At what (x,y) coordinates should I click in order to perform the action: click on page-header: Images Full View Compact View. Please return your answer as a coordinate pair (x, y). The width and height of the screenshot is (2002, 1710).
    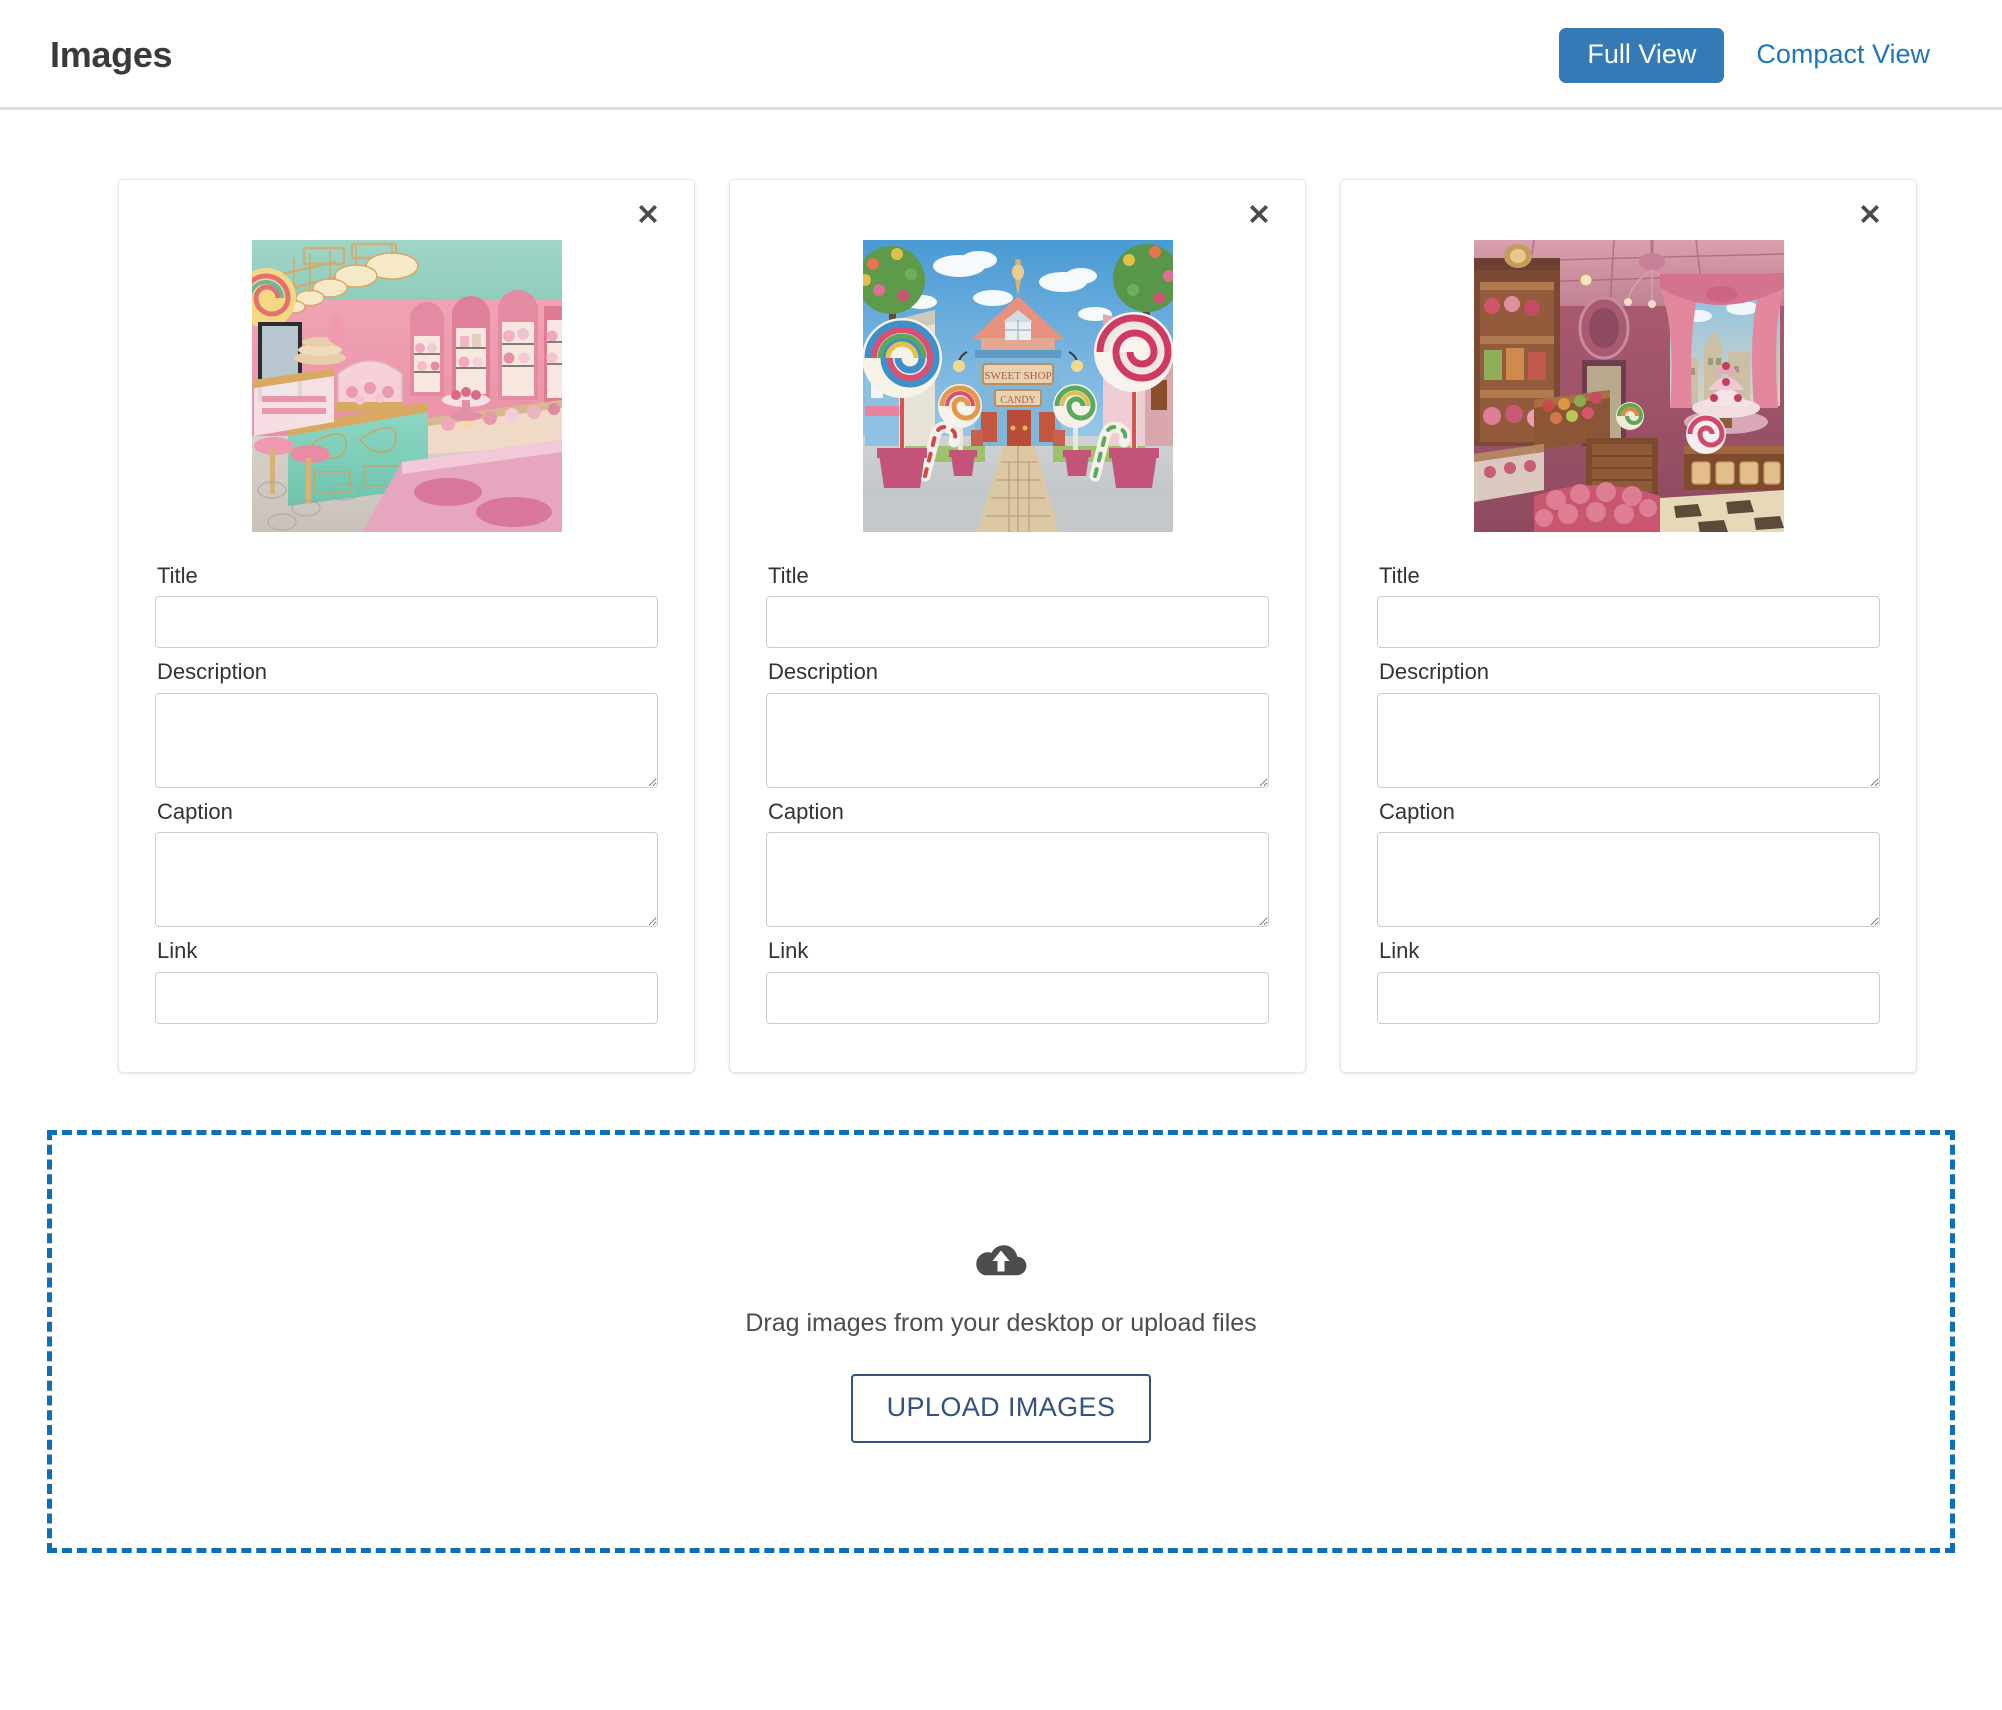
    Looking at the image, I should click on (1001, 55).